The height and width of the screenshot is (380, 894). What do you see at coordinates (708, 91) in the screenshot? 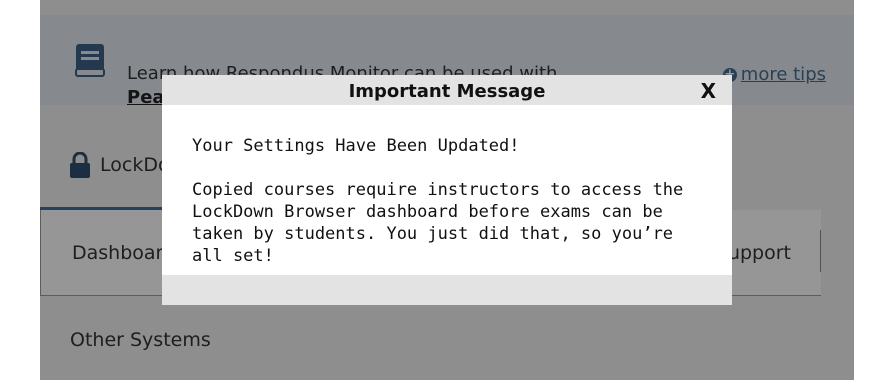
I see `close-button: X` at bounding box center [708, 91].